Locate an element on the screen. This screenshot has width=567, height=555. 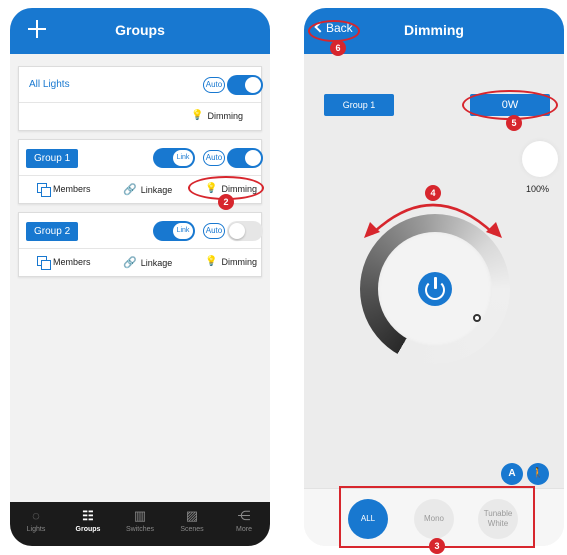
power-icon is located at coordinates (435, 289).